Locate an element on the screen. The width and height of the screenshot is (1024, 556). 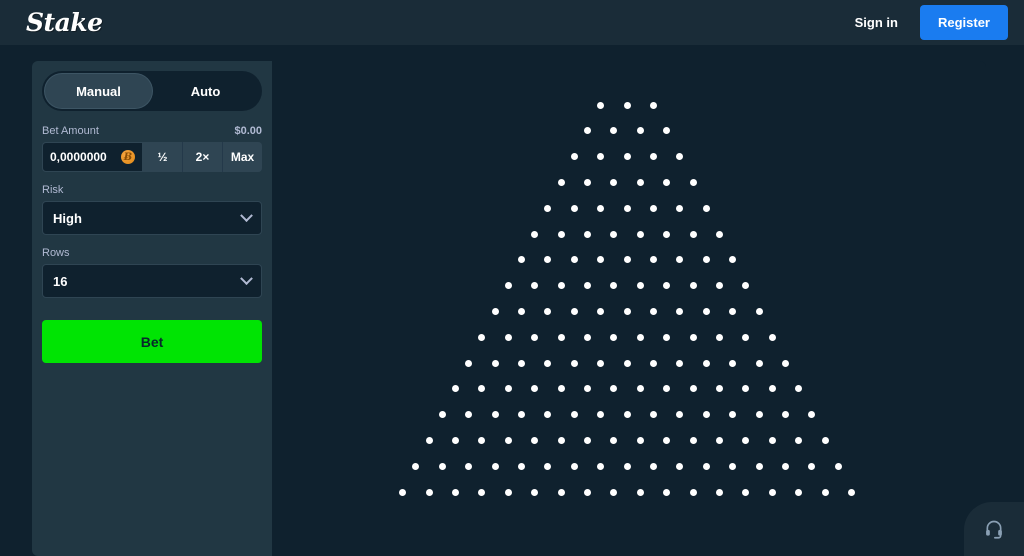
bet-amount-input-wrapper: Ƀ is located at coordinates (92, 157).